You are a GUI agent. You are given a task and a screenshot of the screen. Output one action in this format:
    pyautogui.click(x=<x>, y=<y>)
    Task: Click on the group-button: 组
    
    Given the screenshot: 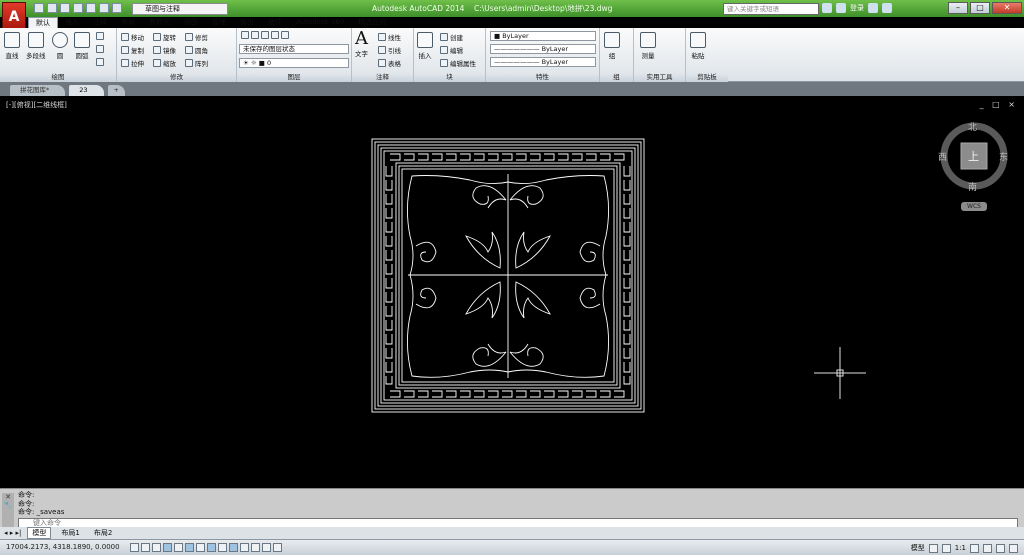 What is the action you would take?
    pyautogui.click(x=612, y=46)
    